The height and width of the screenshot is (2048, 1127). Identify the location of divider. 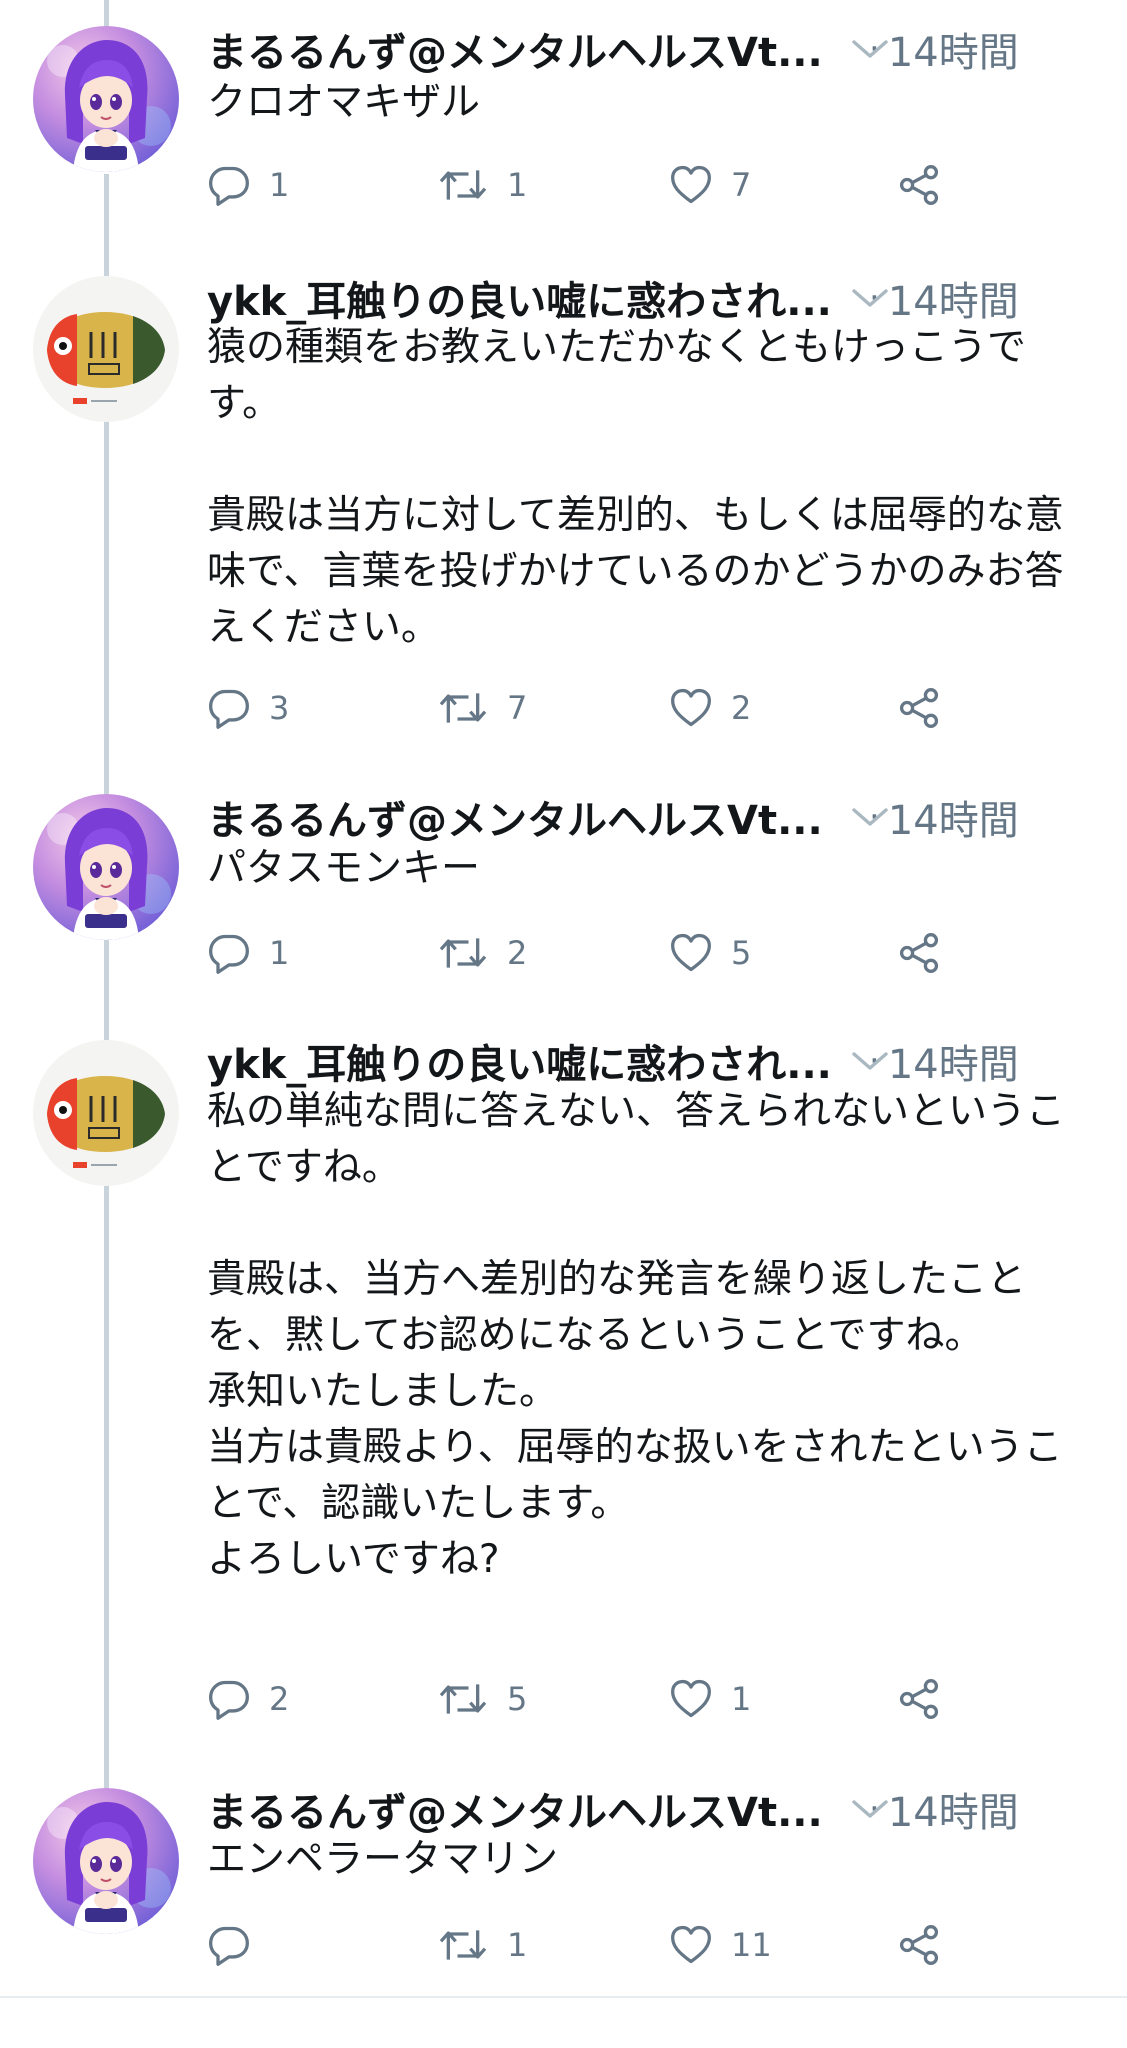
(563, 1997).